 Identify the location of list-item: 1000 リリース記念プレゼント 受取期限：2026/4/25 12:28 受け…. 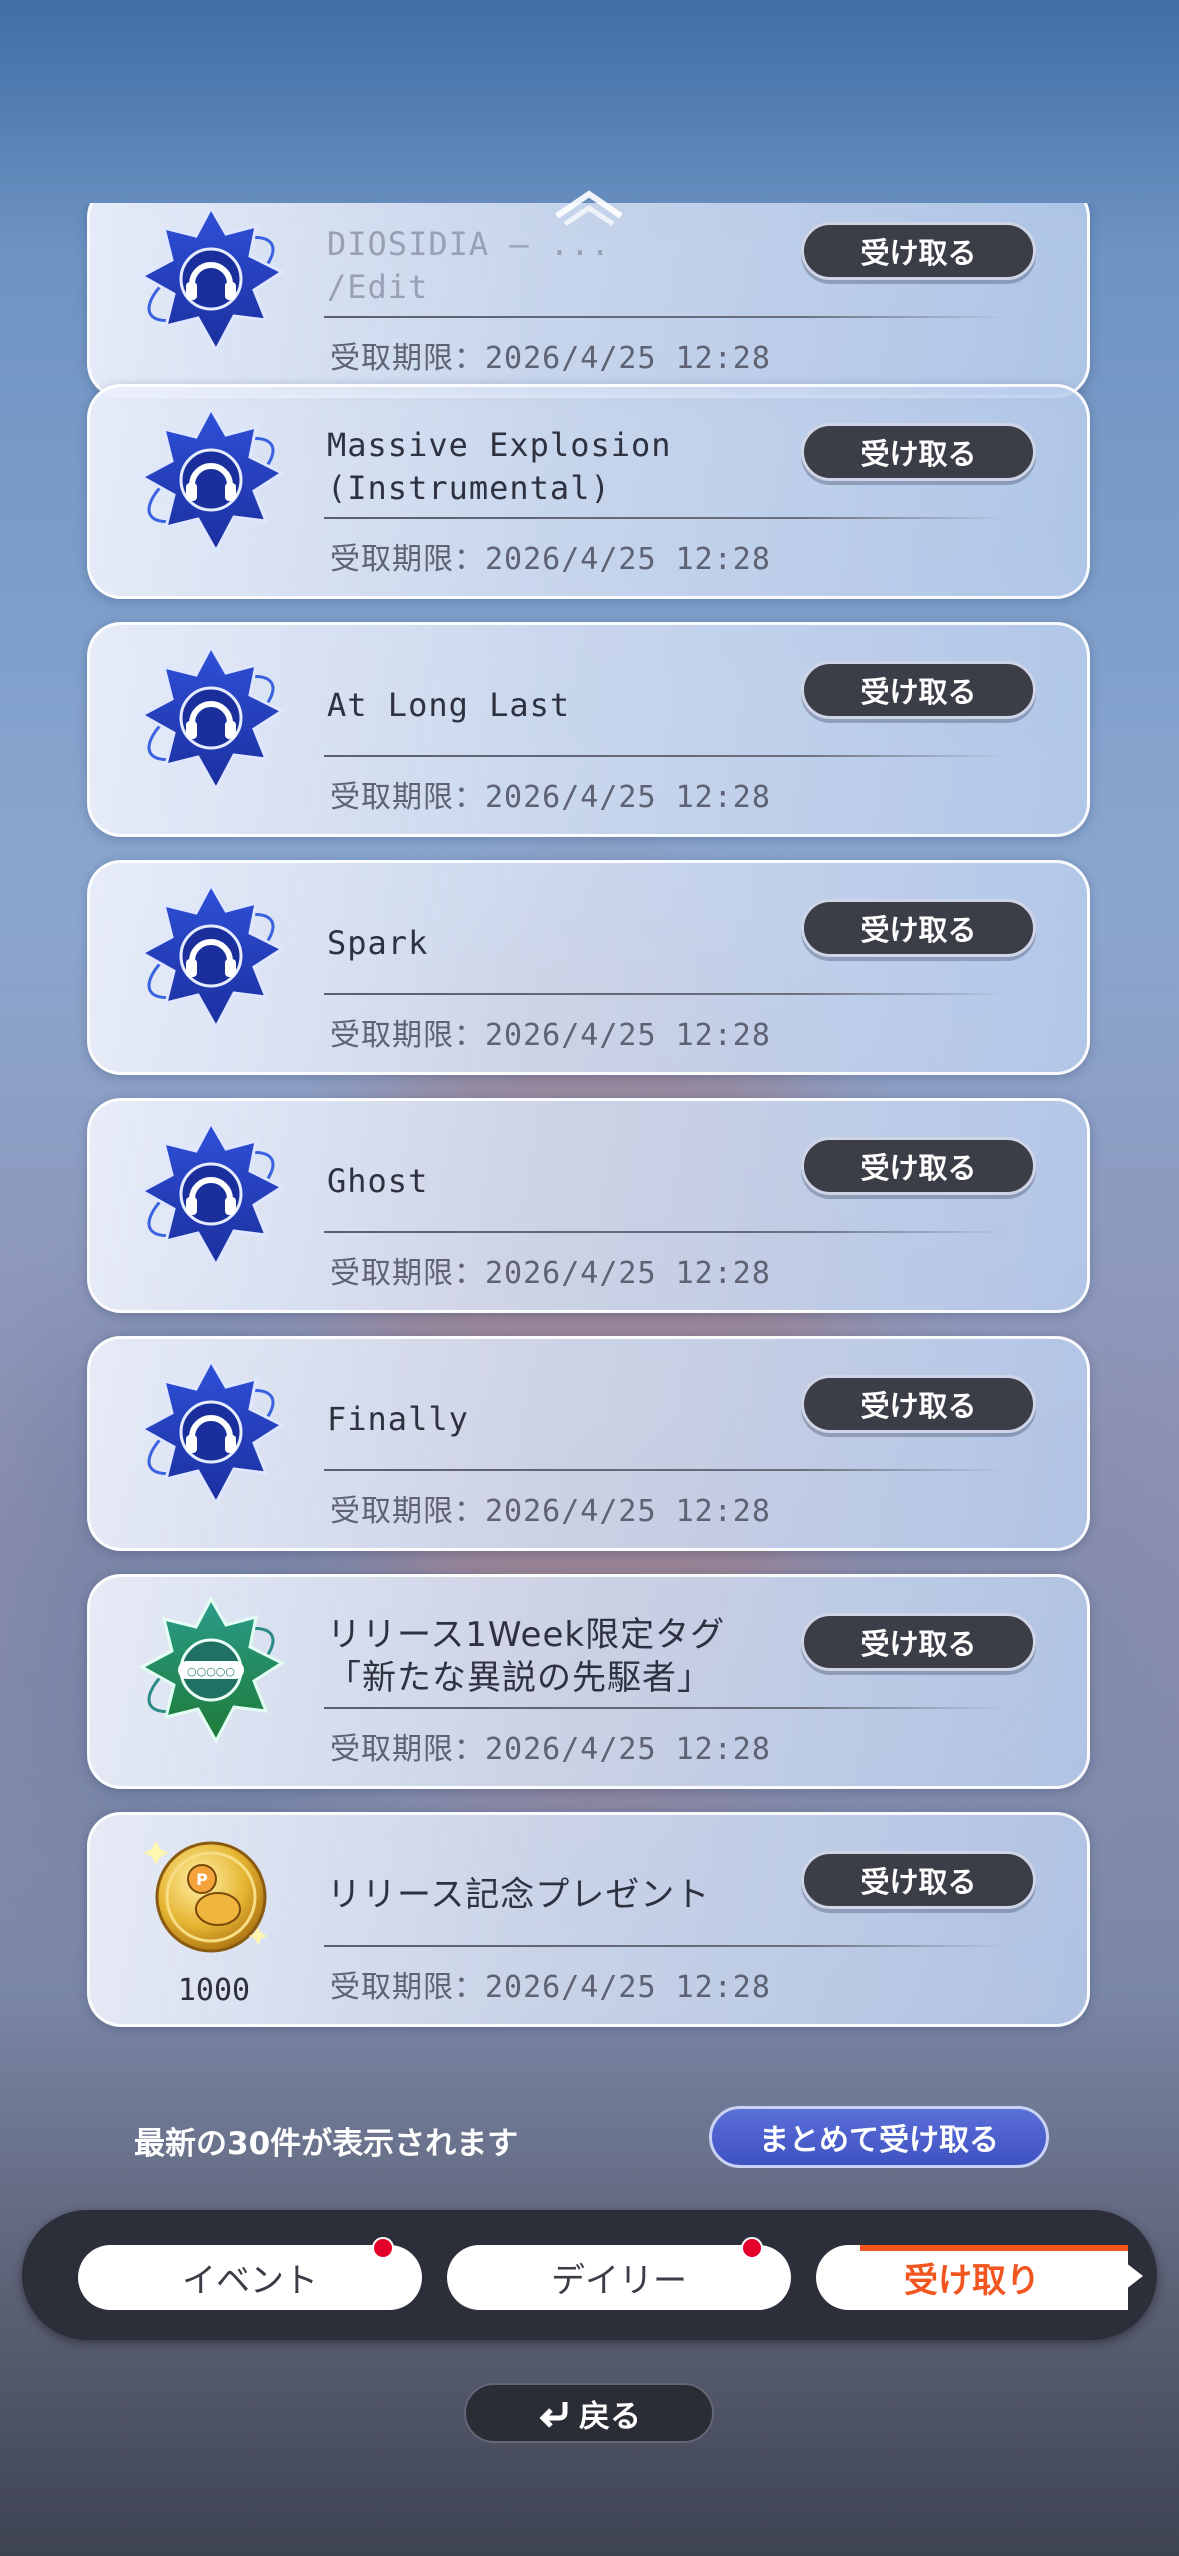
(588, 1919).